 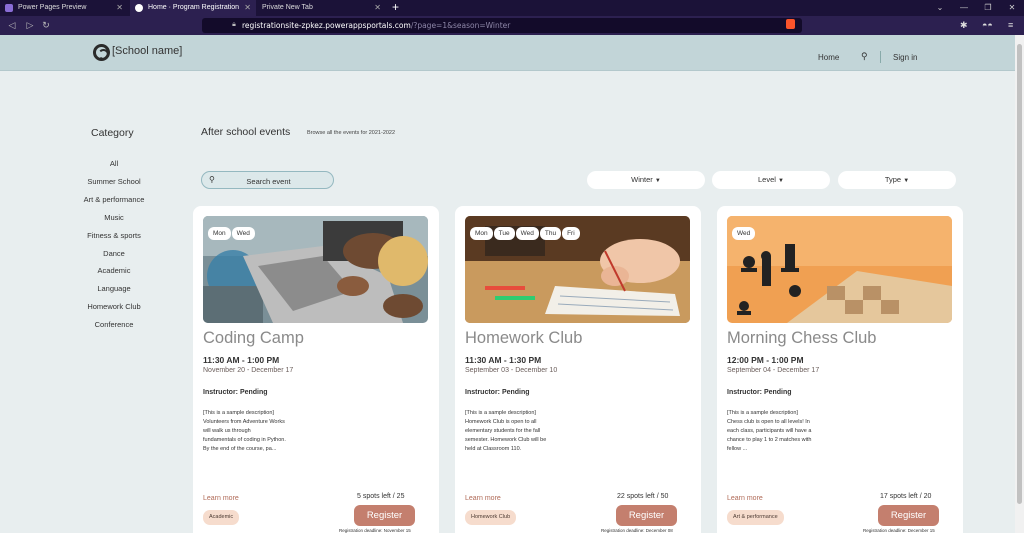 What do you see at coordinates (507, 53) in the screenshot?
I see `site-header: [School name] Home ⚲ Sign in` at bounding box center [507, 53].